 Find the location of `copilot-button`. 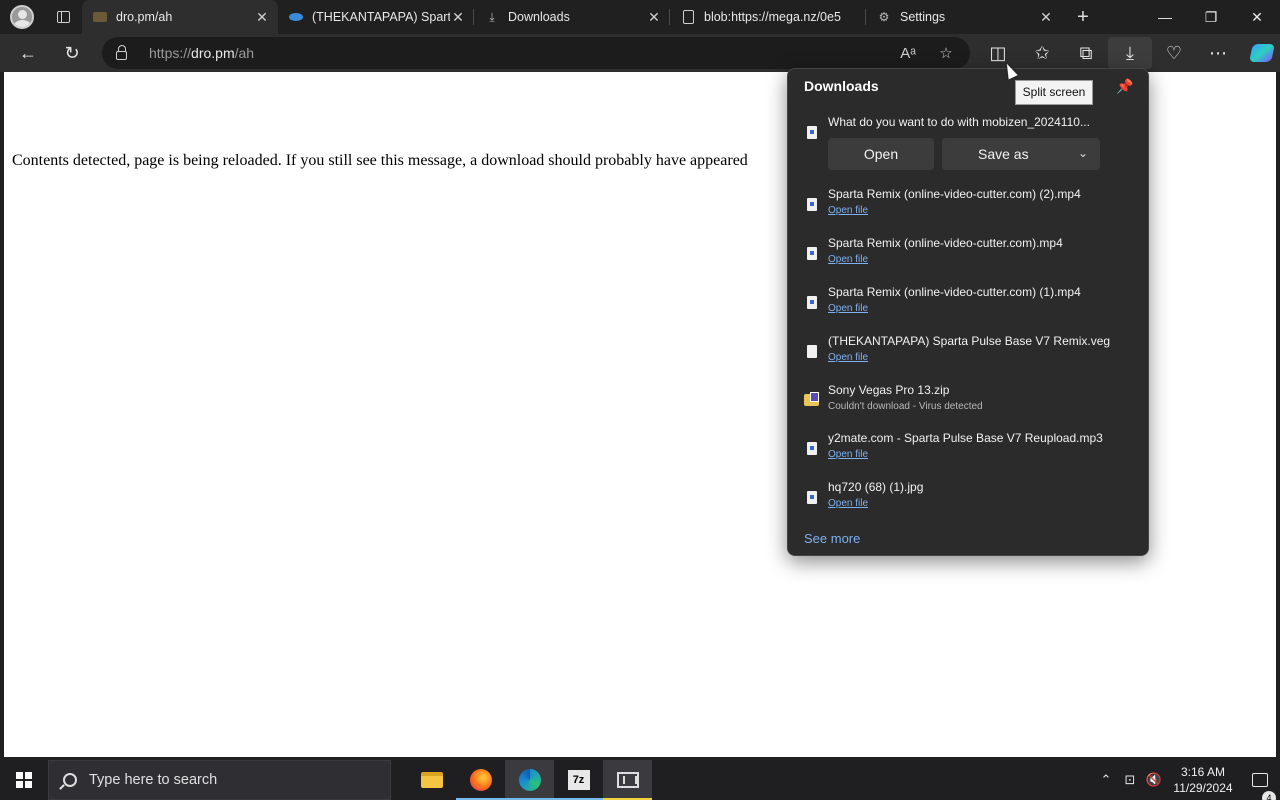

copilot-button is located at coordinates (1260, 53).